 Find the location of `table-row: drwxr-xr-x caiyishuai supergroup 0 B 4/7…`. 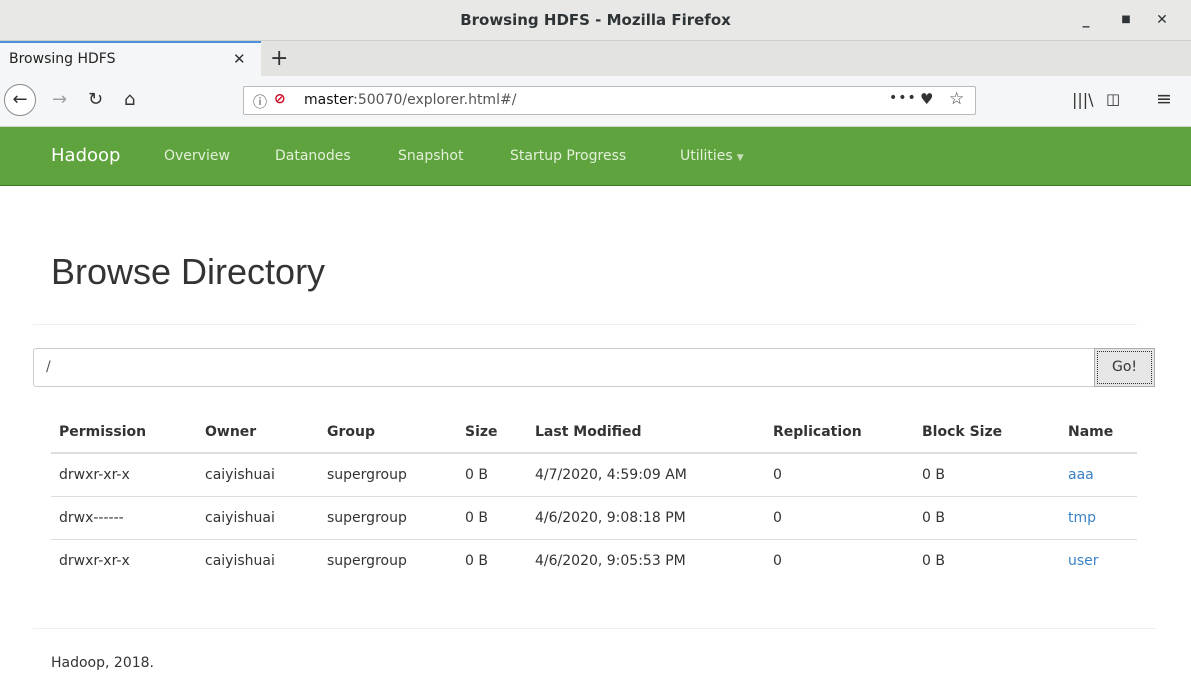

table-row: drwxr-xr-x caiyishuai supergroup 0 B 4/7… is located at coordinates (594, 475).